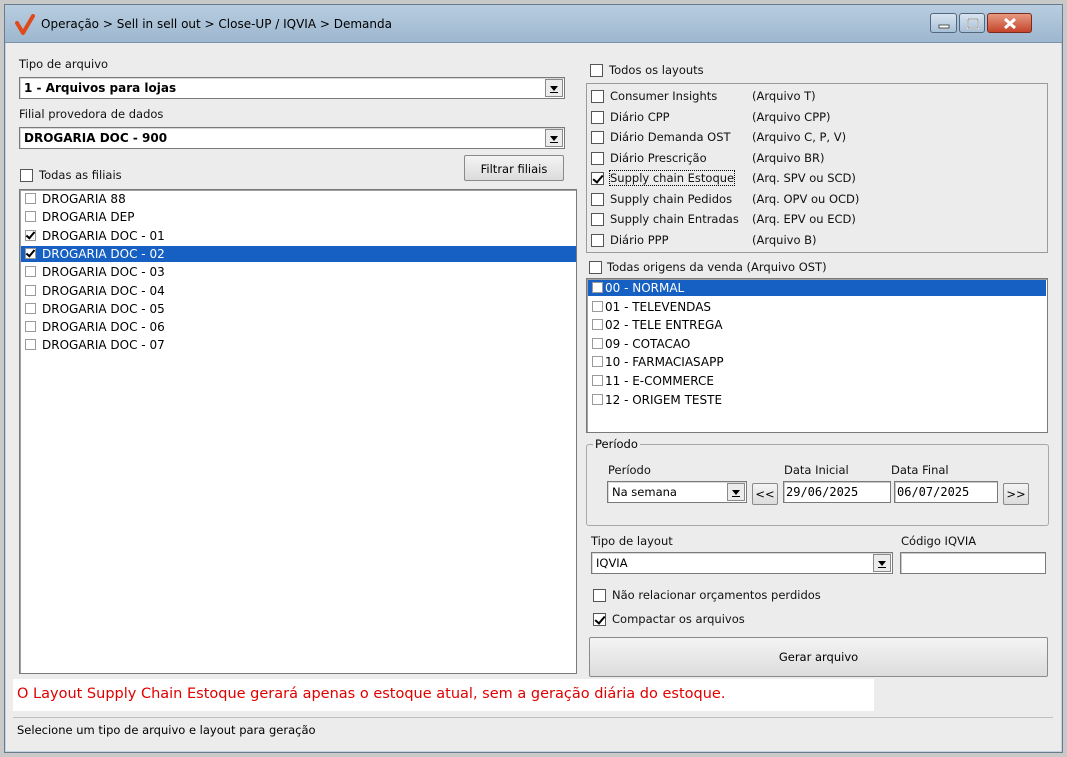 The height and width of the screenshot is (757, 1067). I want to click on no-lost-quotes-label: Não relacionar orçamentos perdidos, so click(716, 595).